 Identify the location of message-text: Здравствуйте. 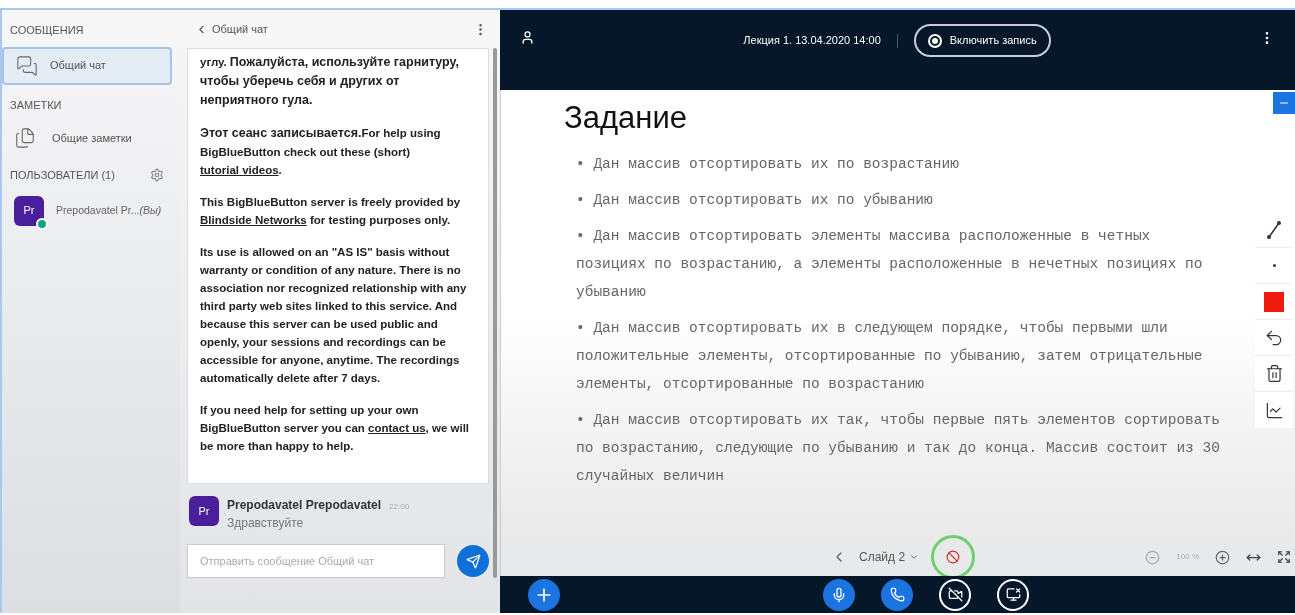
(266, 523).